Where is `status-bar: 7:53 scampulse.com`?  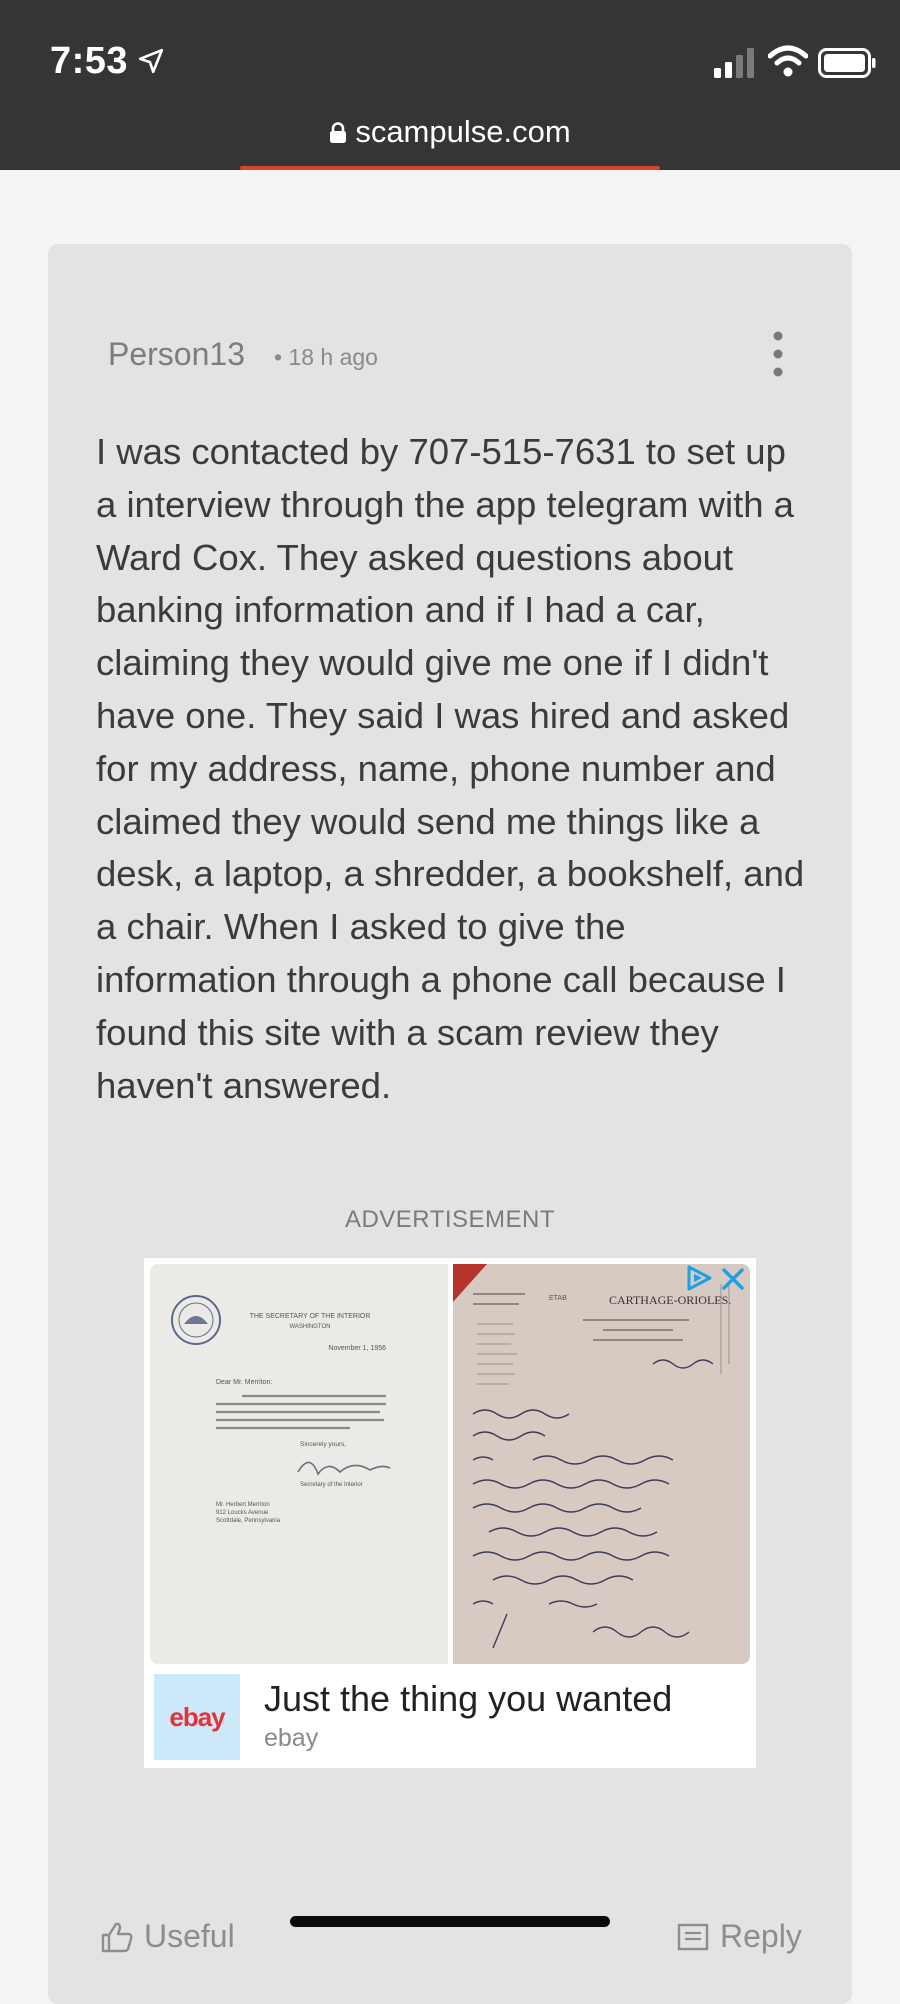 status-bar: 7:53 scampulse.com is located at coordinates (450, 85).